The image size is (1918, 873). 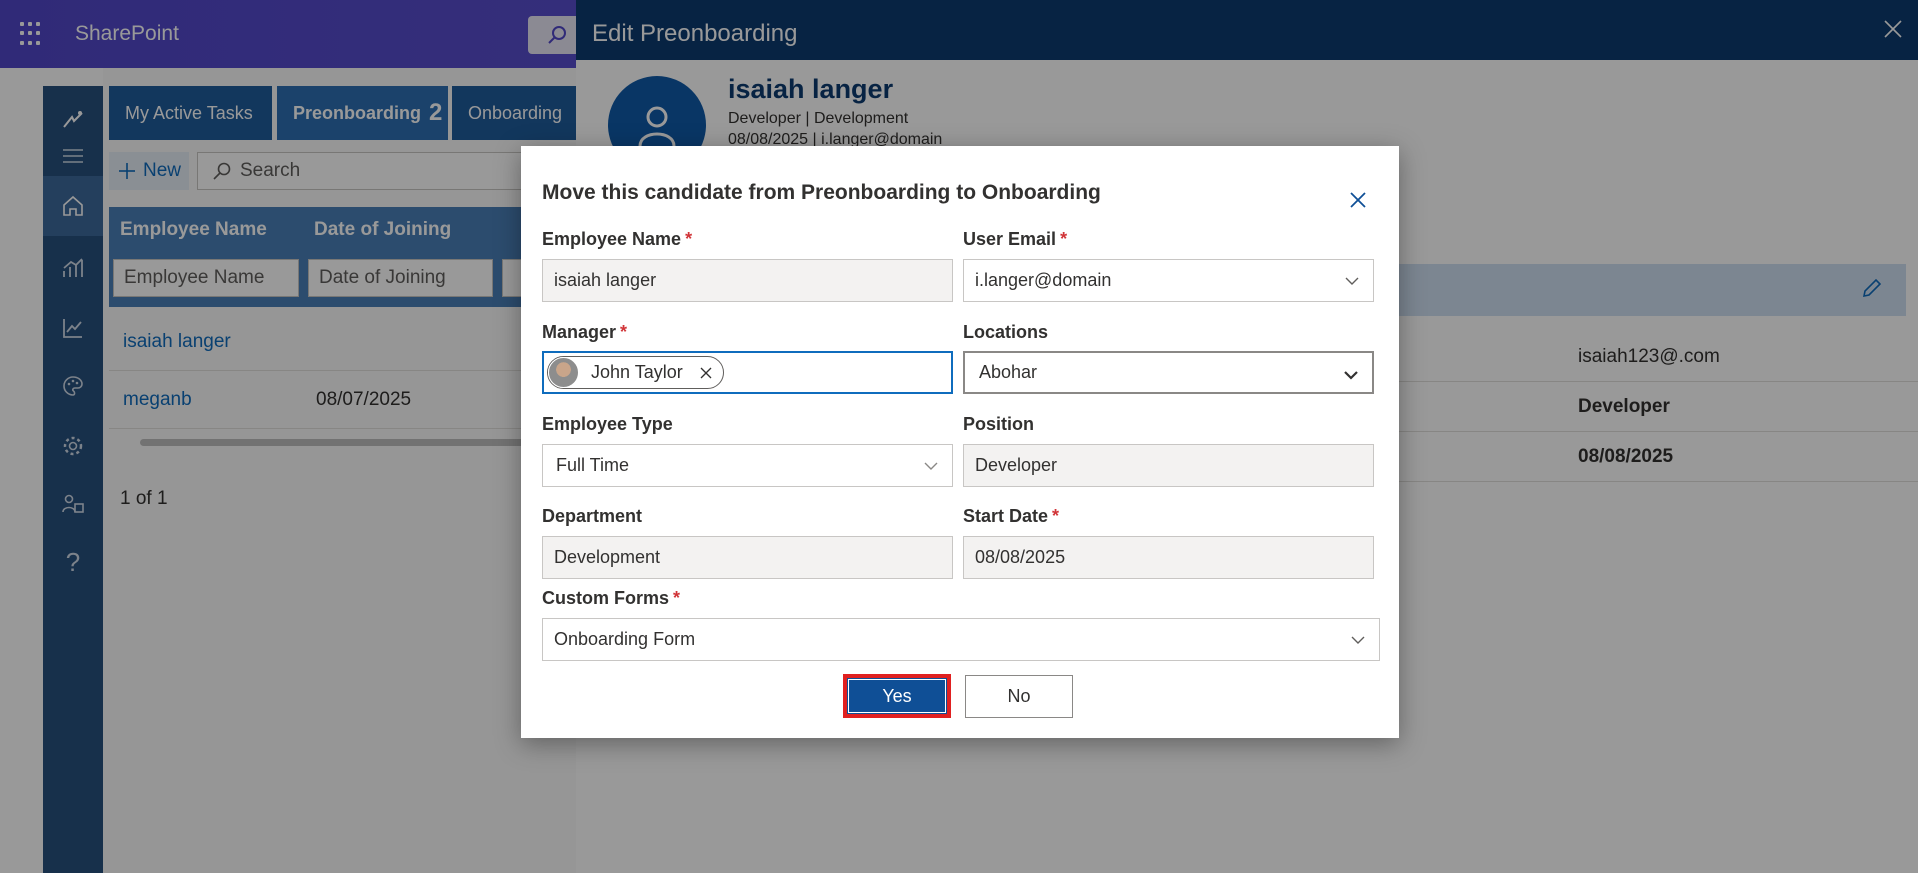 I want to click on position-field: Developer, so click(x=1168, y=465).